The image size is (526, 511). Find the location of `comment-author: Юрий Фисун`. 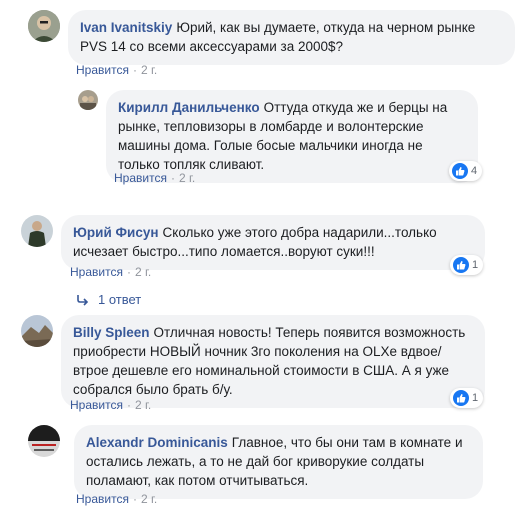

comment-author: Юрий Фисун is located at coordinates (116, 232).